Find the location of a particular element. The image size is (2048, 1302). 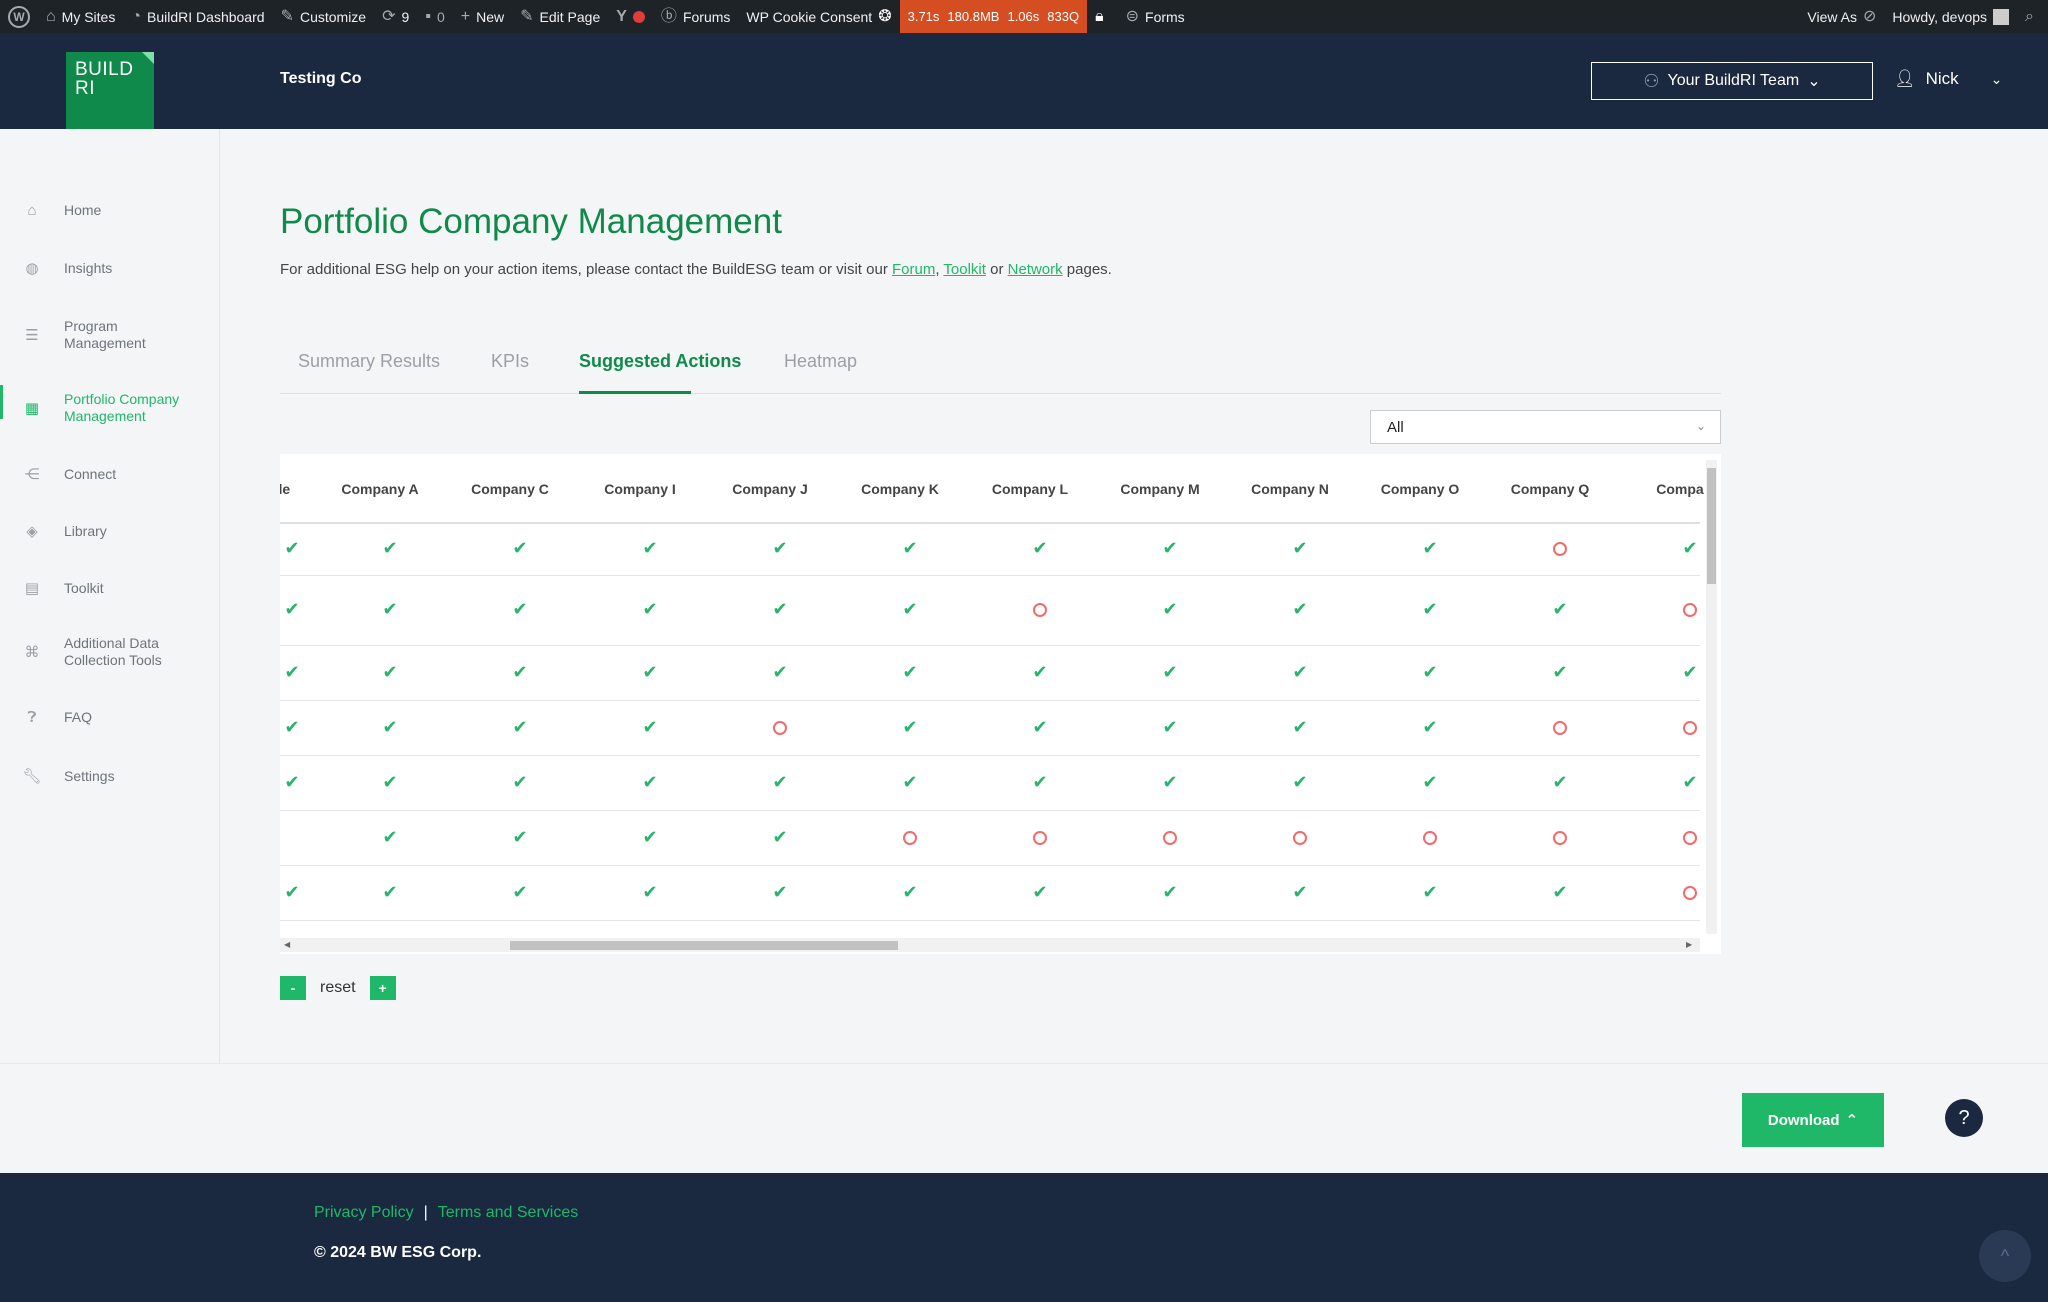

zoom-out-button: - is located at coordinates (293, 988).